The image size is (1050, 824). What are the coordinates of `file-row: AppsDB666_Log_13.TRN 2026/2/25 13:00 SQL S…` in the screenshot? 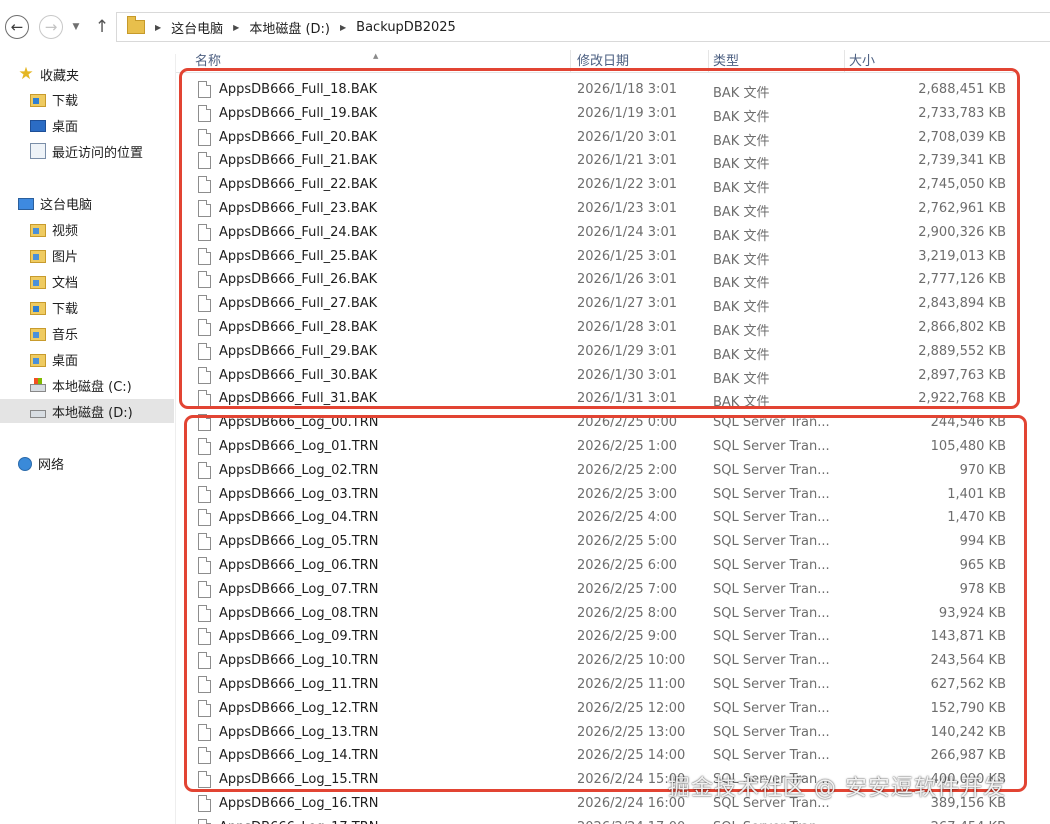 It's located at (605, 733).